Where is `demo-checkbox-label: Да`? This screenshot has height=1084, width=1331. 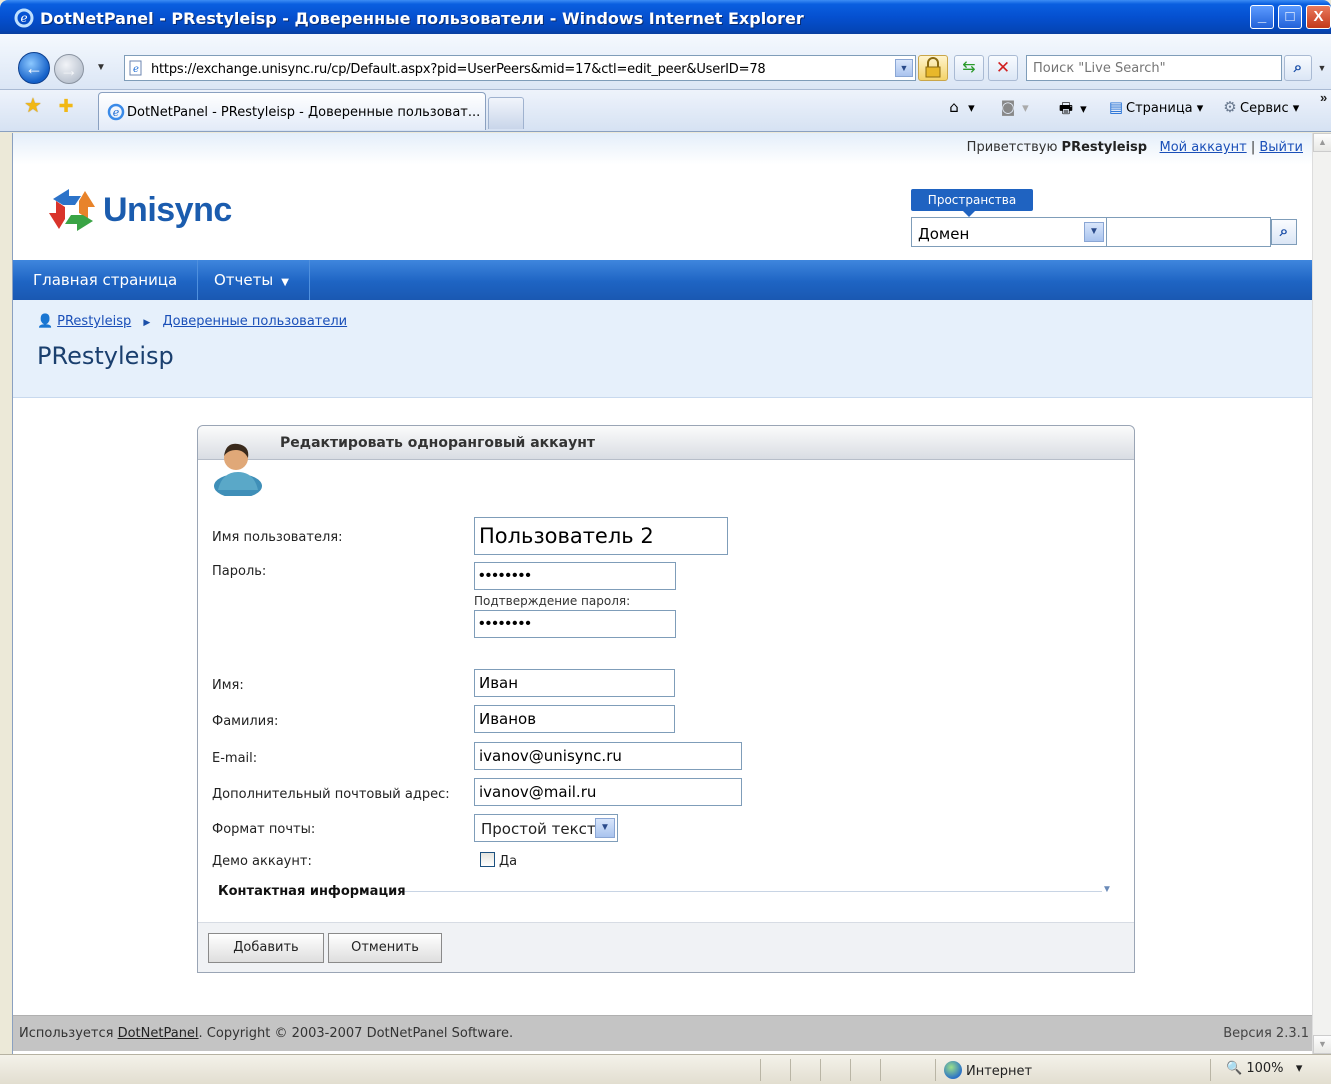 demo-checkbox-label: Да is located at coordinates (508, 861).